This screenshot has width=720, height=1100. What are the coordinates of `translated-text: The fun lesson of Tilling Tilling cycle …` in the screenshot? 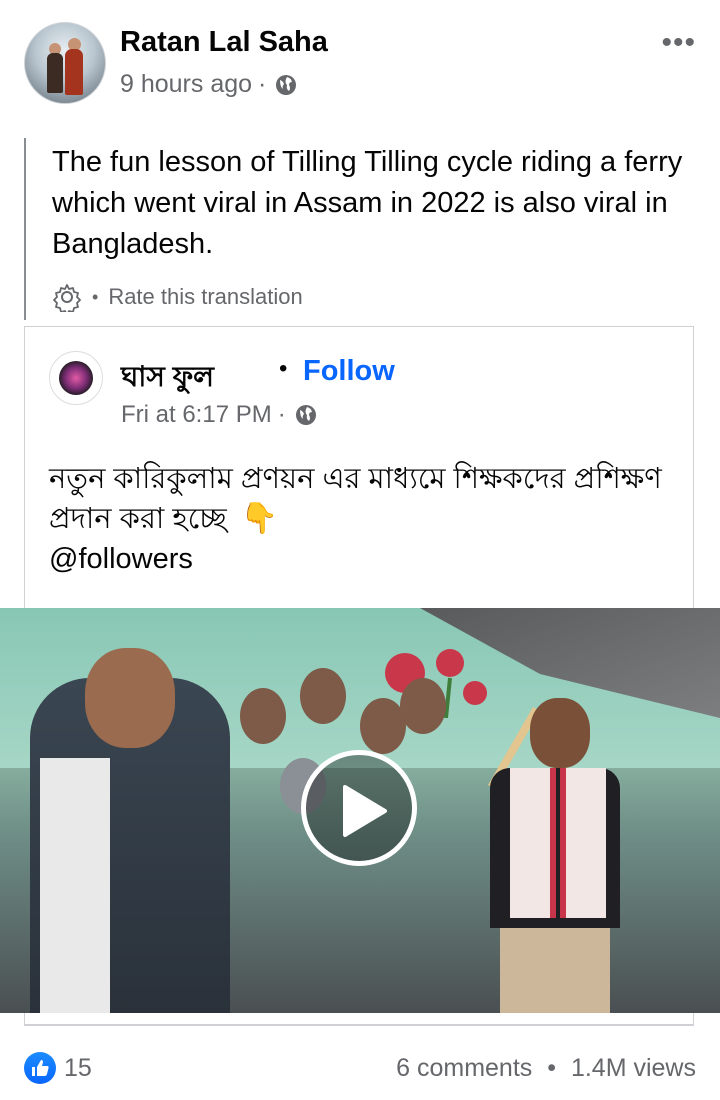 It's located at (367, 203).